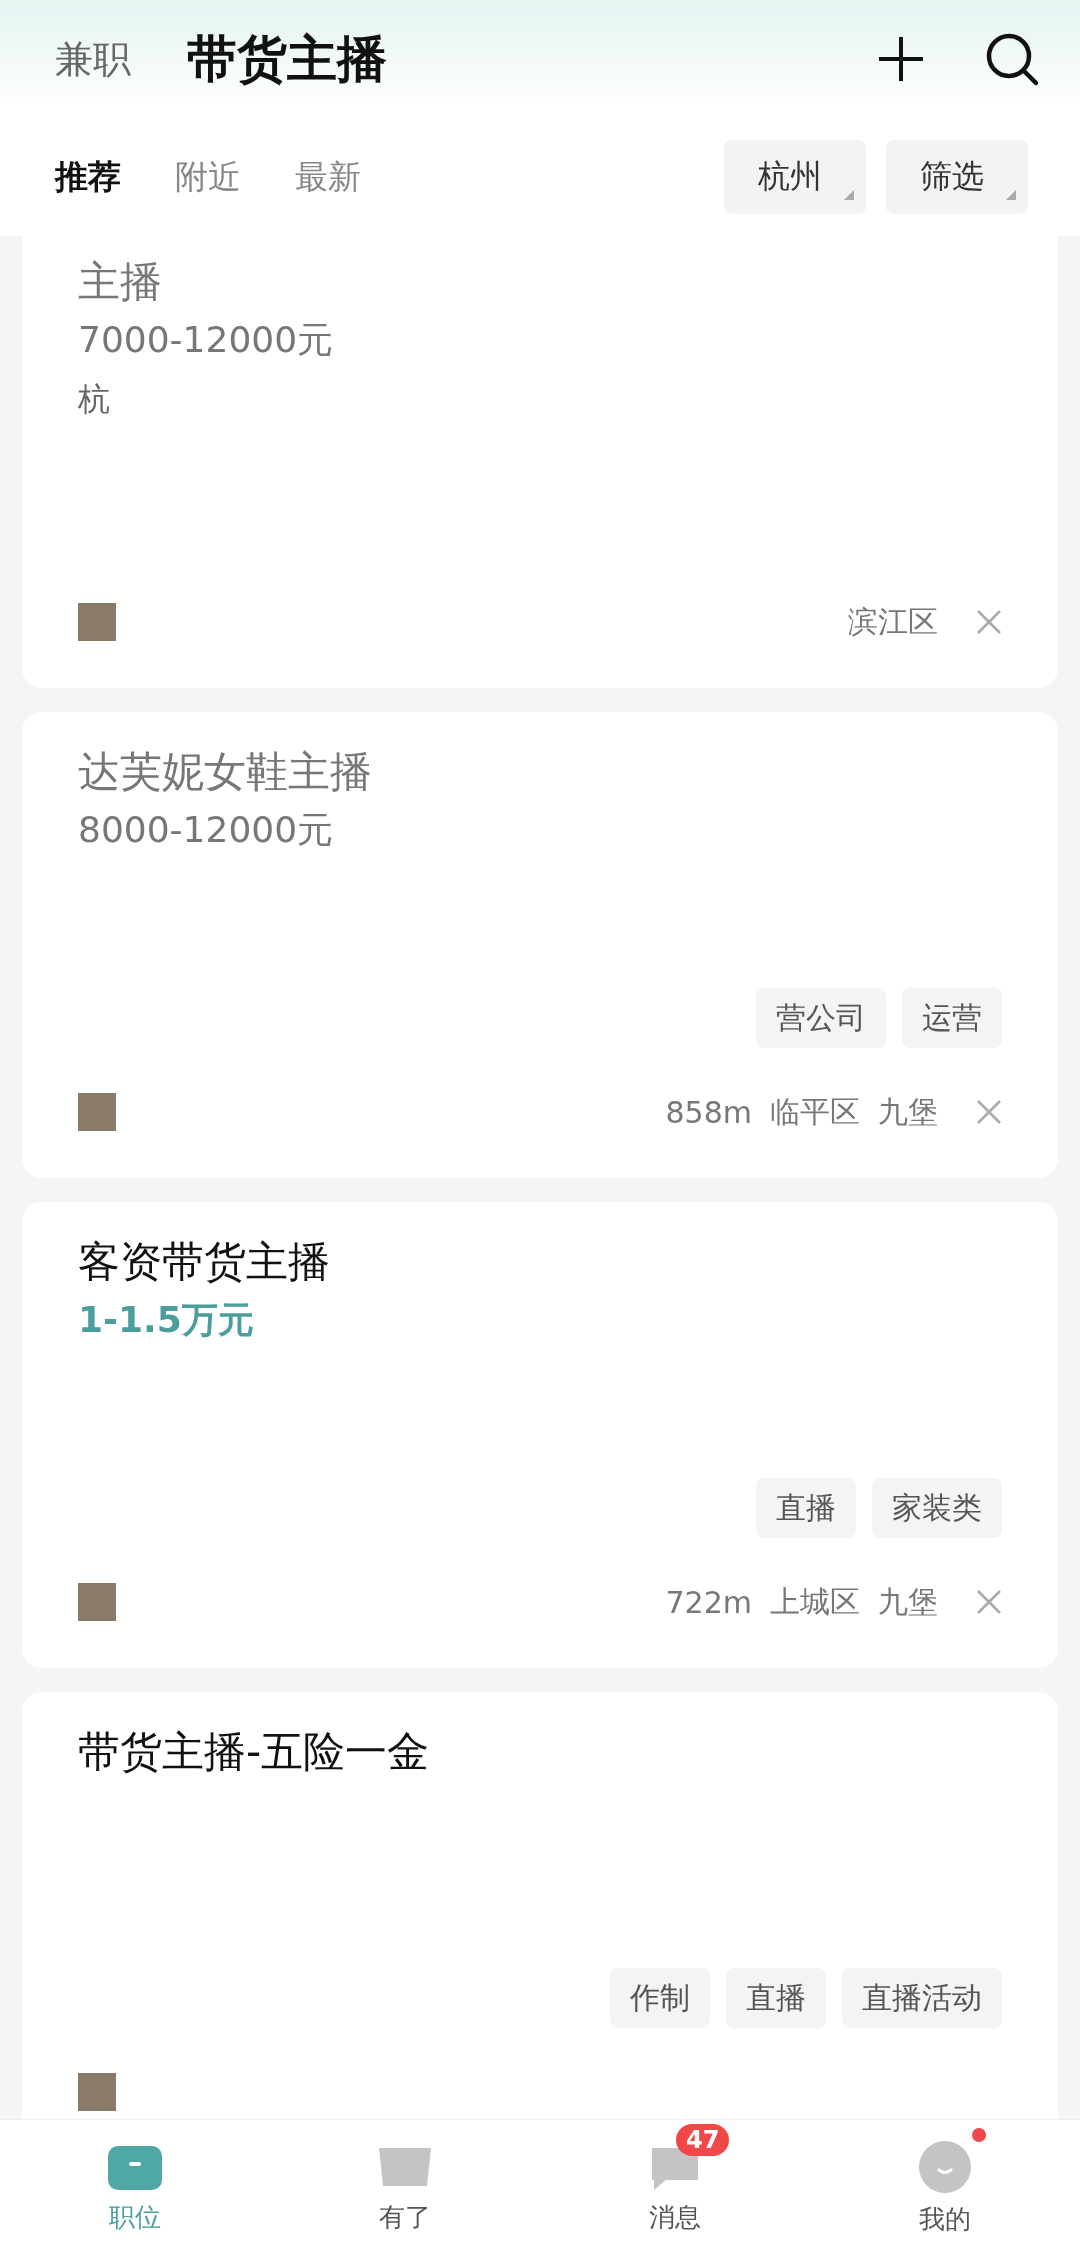 The height and width of the screenshot is (2257, 1080). Describe the element at coordinates (1012, 59) in the screenshot. I see `search-icon` at that location.